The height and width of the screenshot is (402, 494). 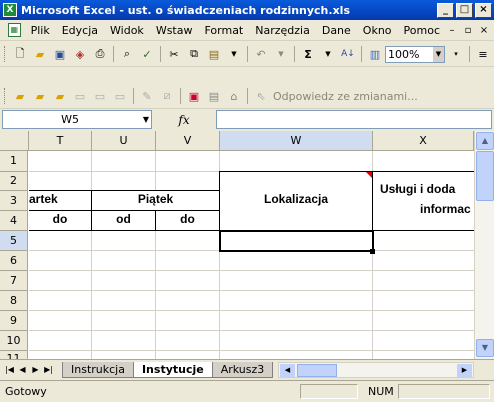 What do you see at coordinates (14, 201) in the screenshot?
I see `row-header: 3` at bounding box center [14, 201].